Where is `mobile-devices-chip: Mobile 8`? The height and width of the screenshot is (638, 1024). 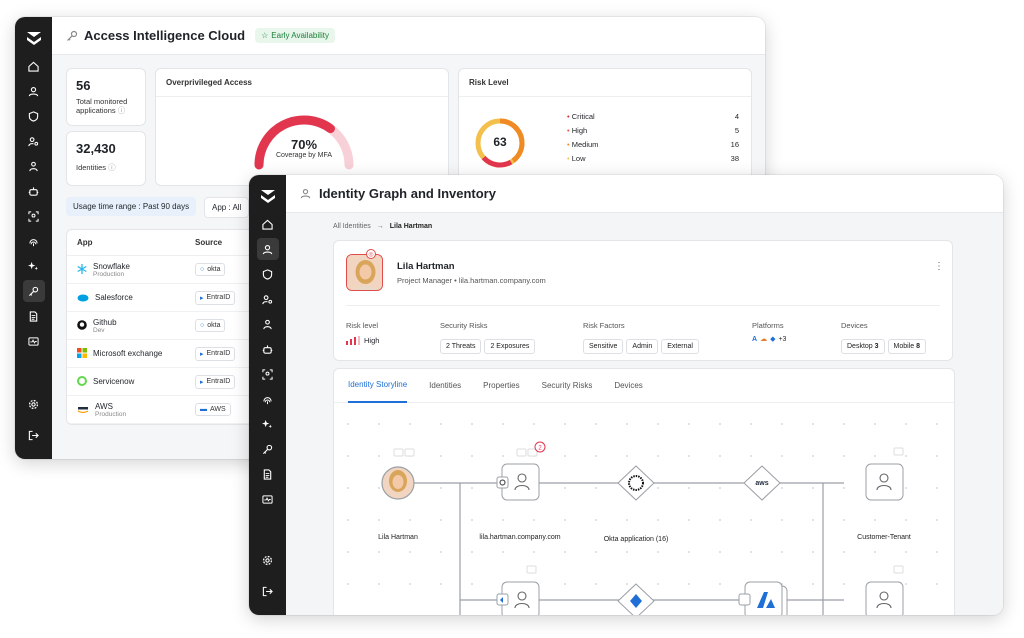
mobile-devices-chip: Mobile 8 is located at coordinates (907, 346).